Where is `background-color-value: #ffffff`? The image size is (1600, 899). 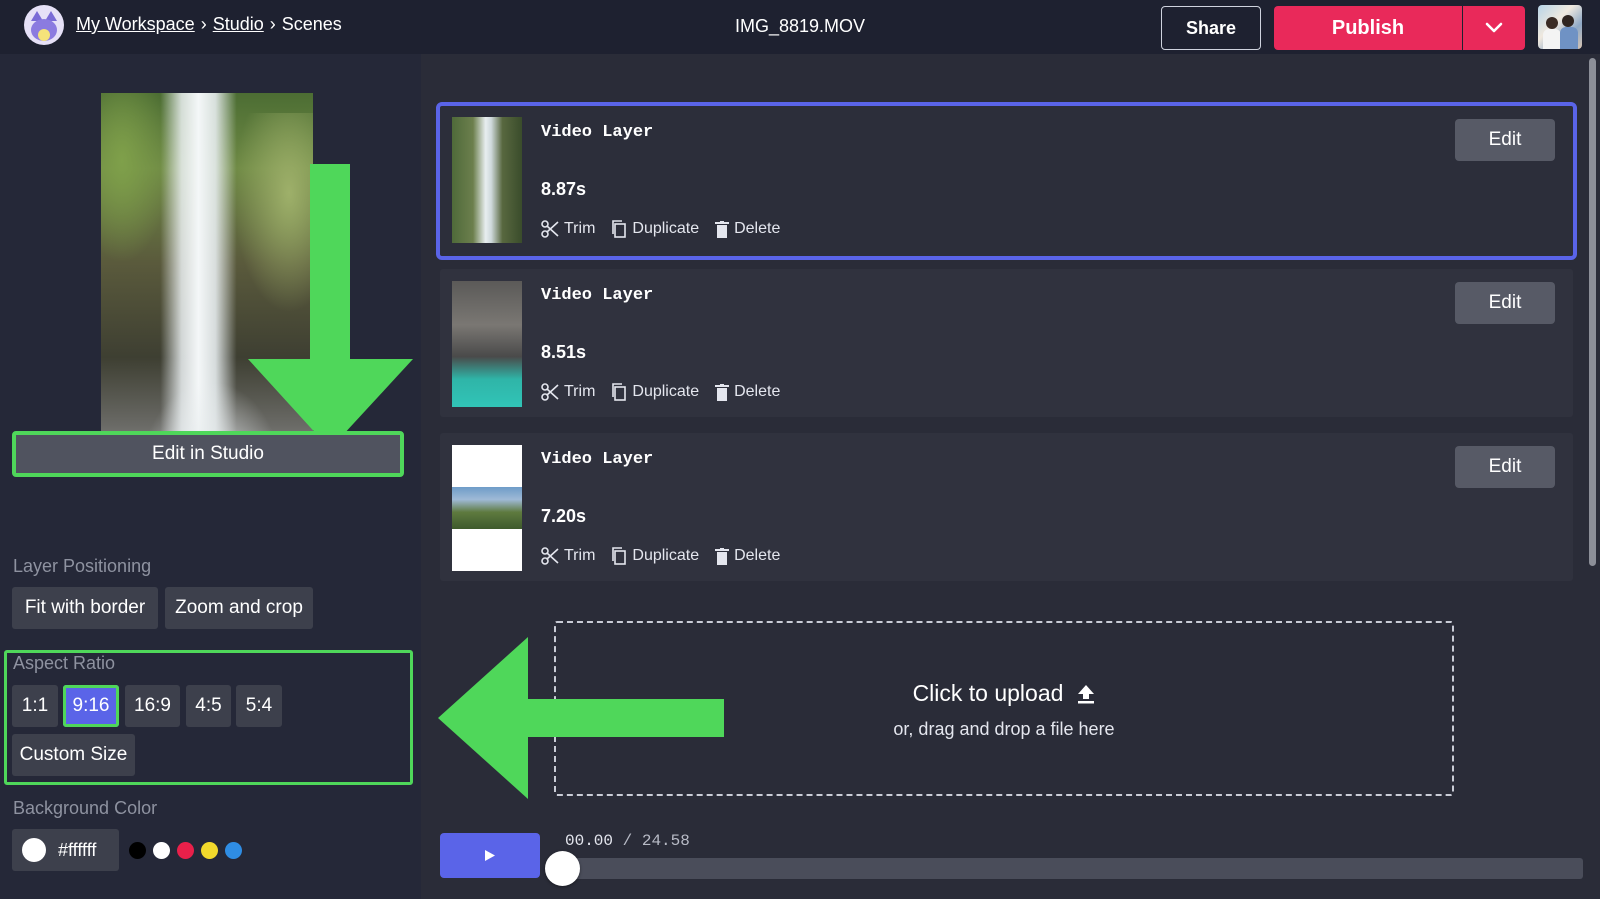 background-color-value: #ffffff is located at coordinates (77, 849).